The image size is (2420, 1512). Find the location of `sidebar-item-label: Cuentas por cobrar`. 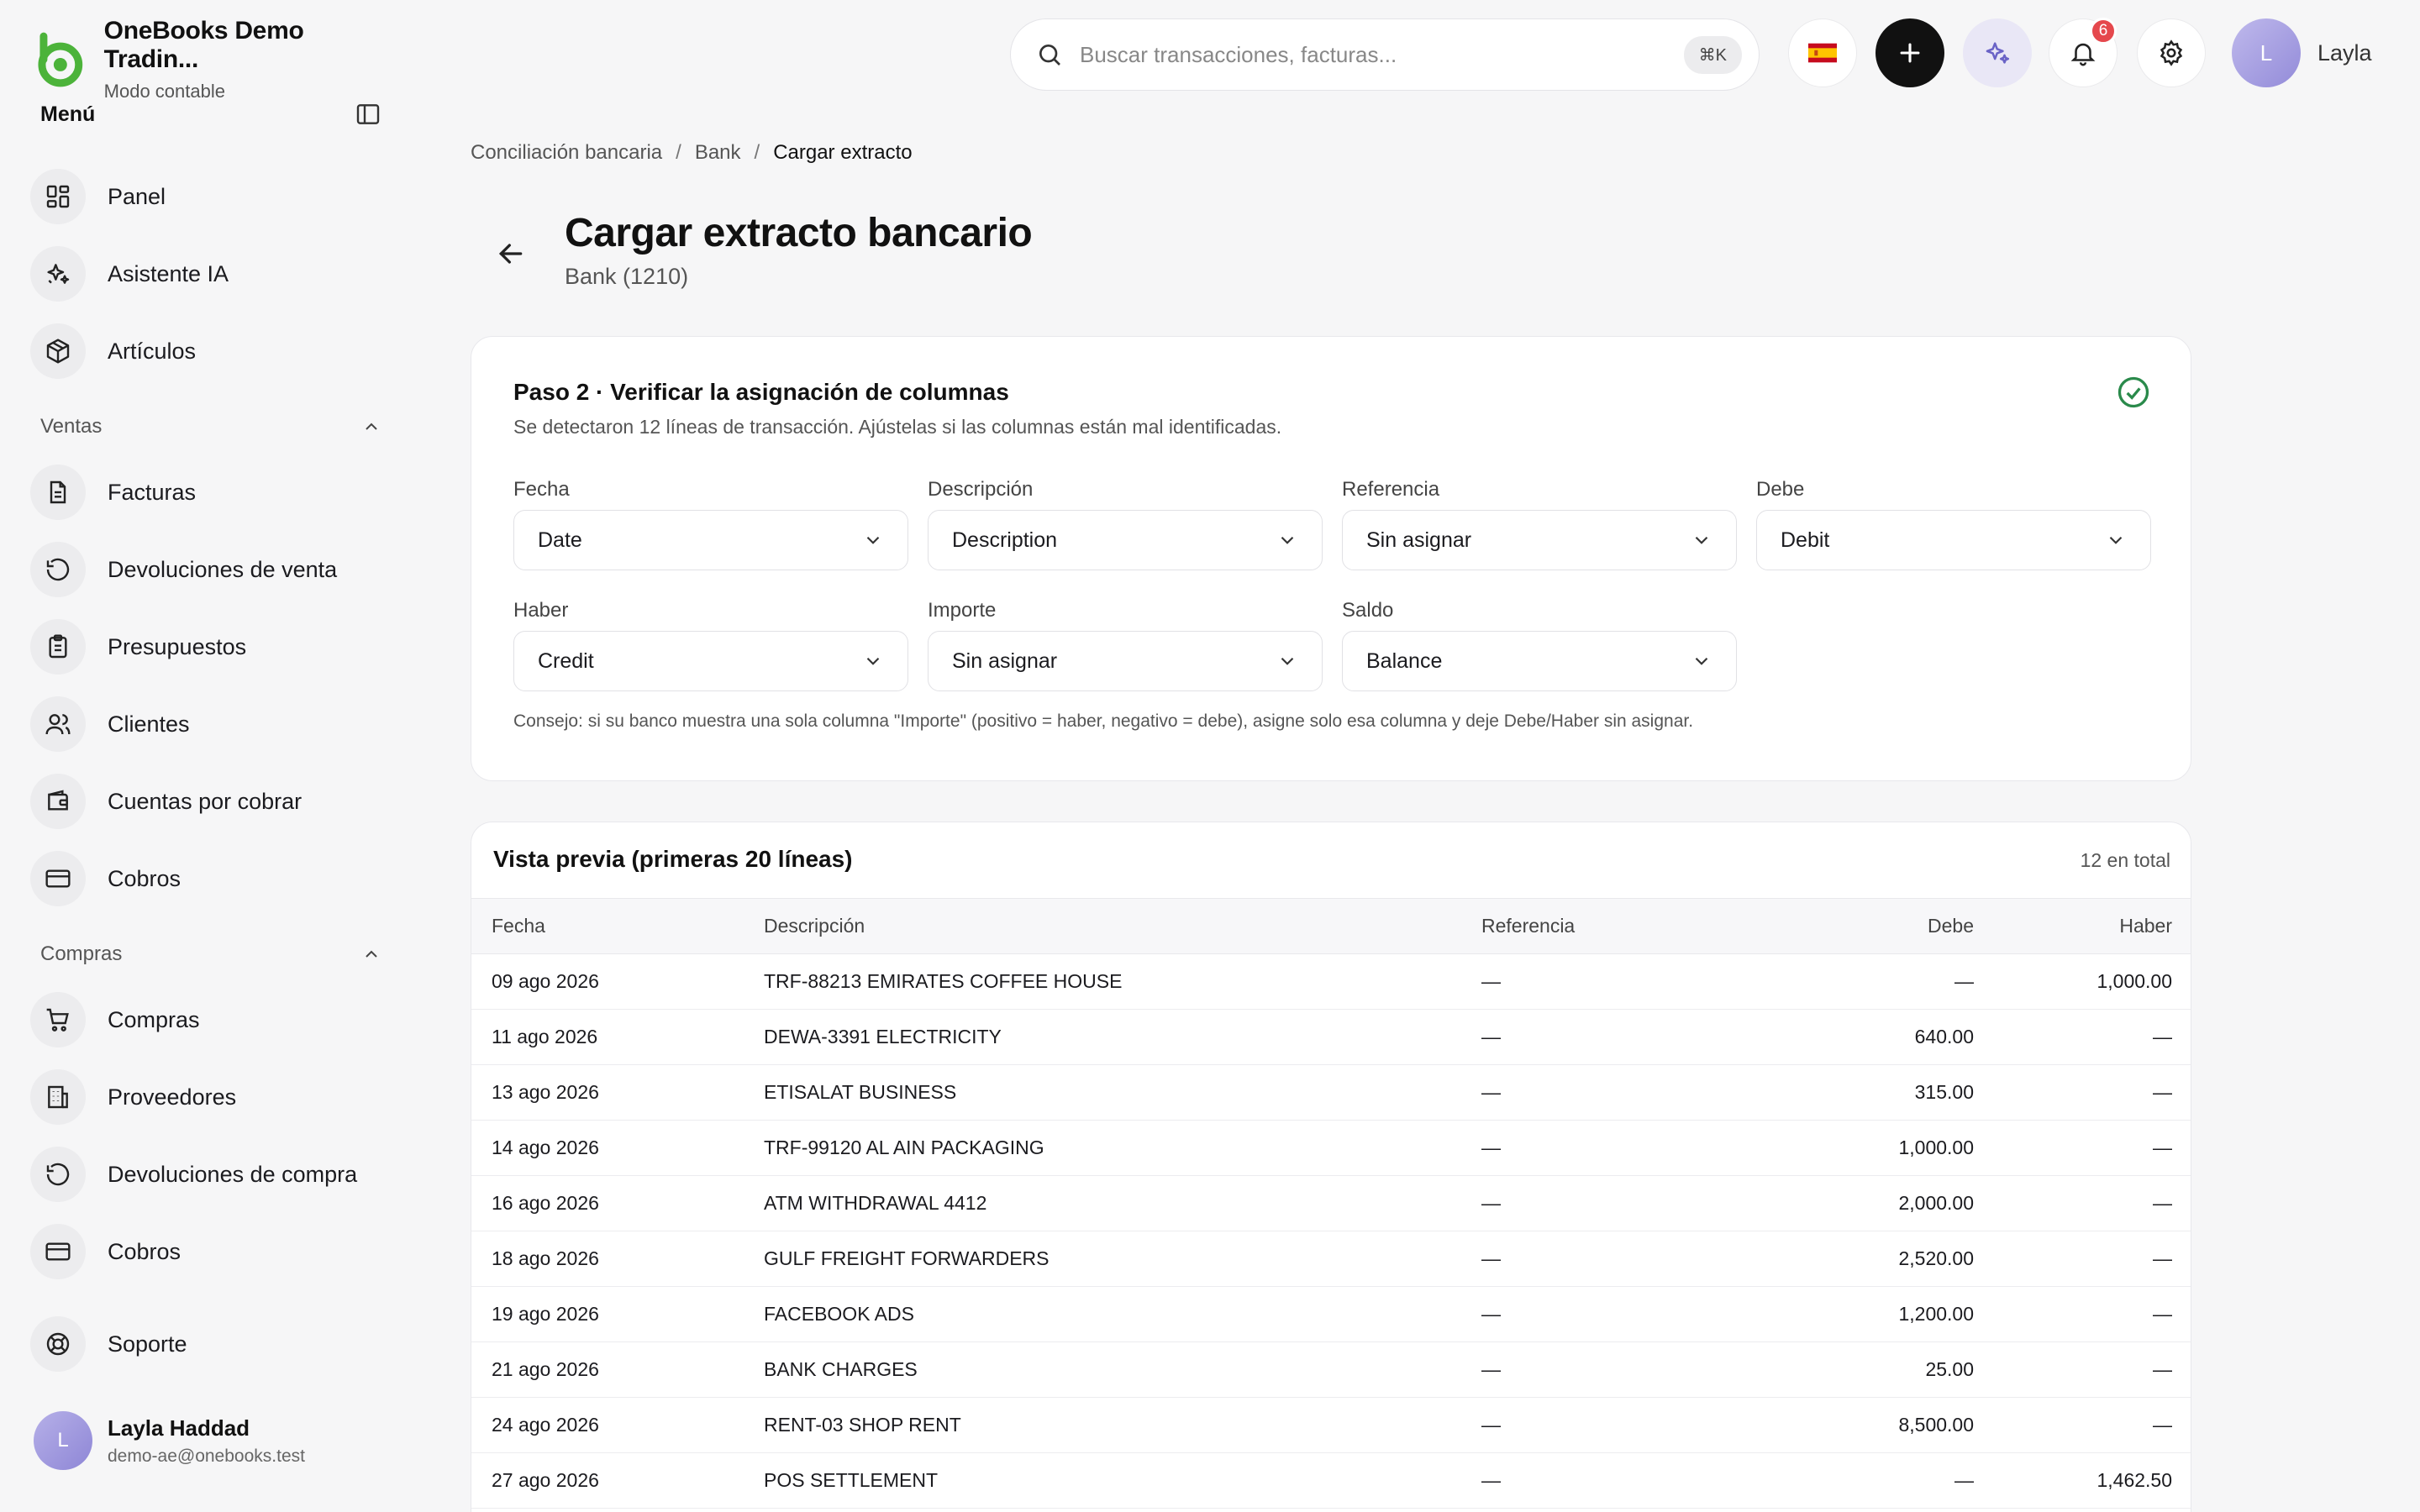

sidebar-item-label: Cuentas por cobrar is located at coordinates (205, 801).